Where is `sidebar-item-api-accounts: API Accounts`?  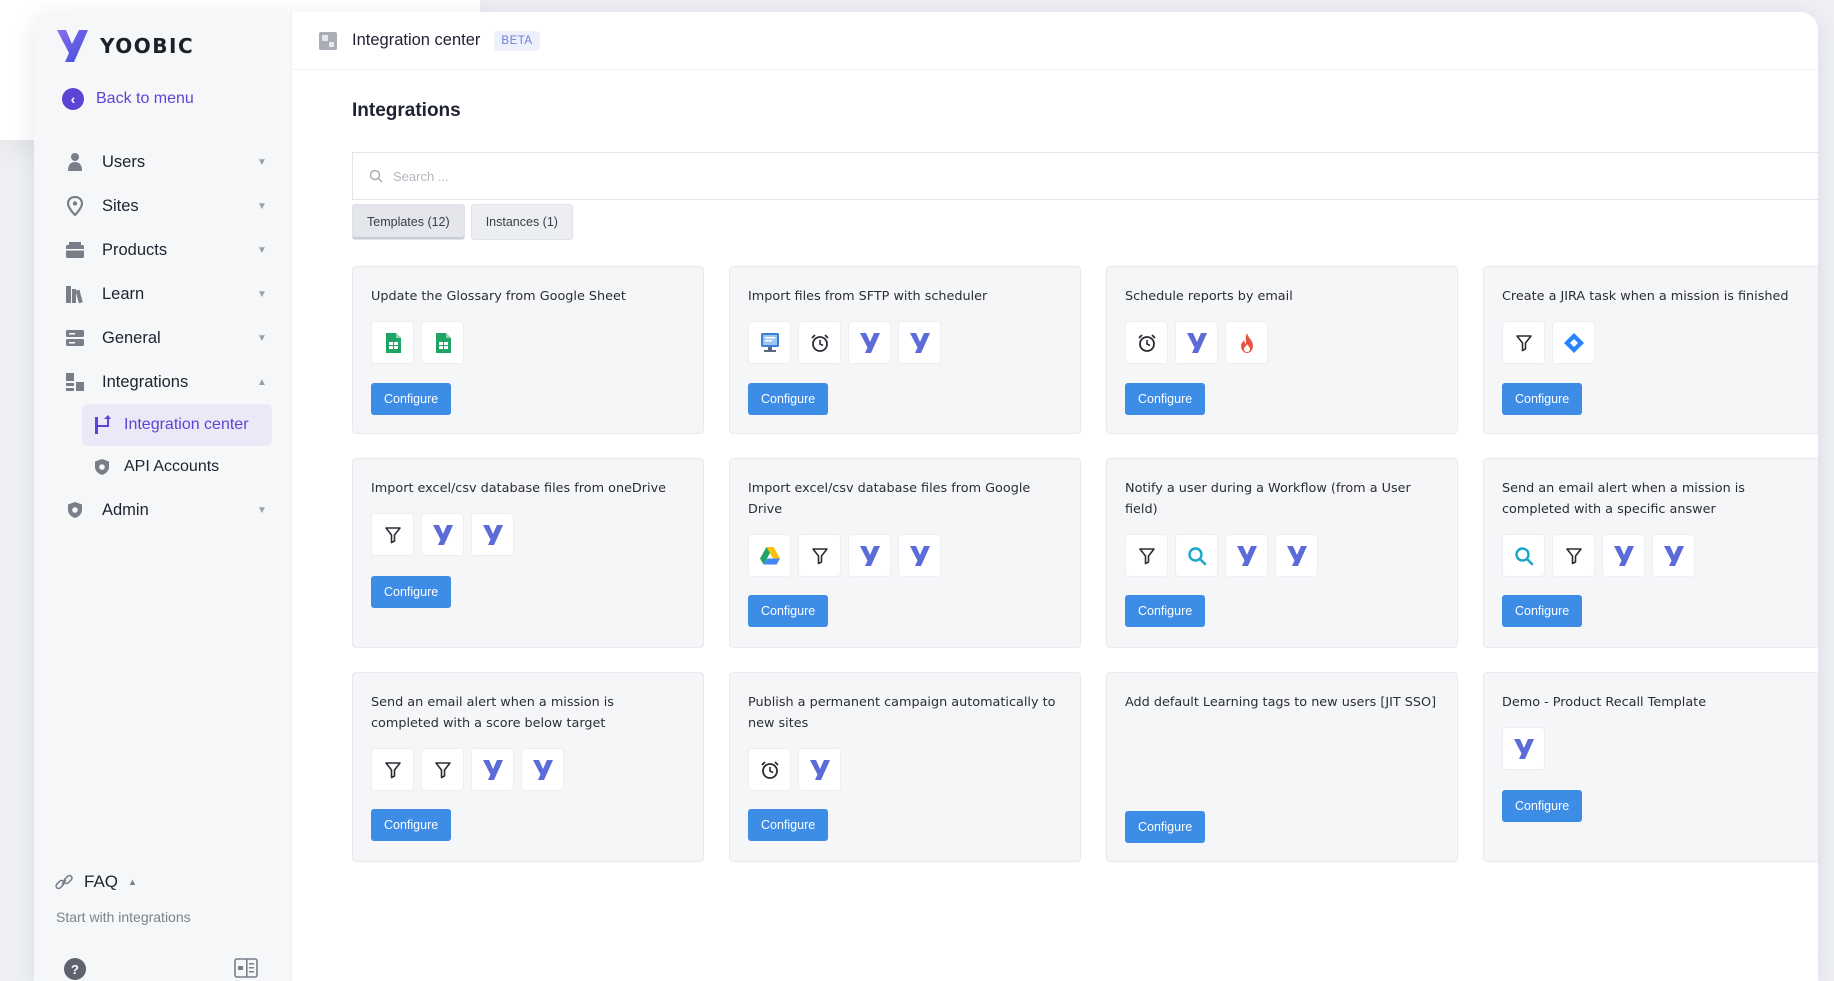 sidebar-item-api-accounts: API Accounts is located at coordinates (177, 467).